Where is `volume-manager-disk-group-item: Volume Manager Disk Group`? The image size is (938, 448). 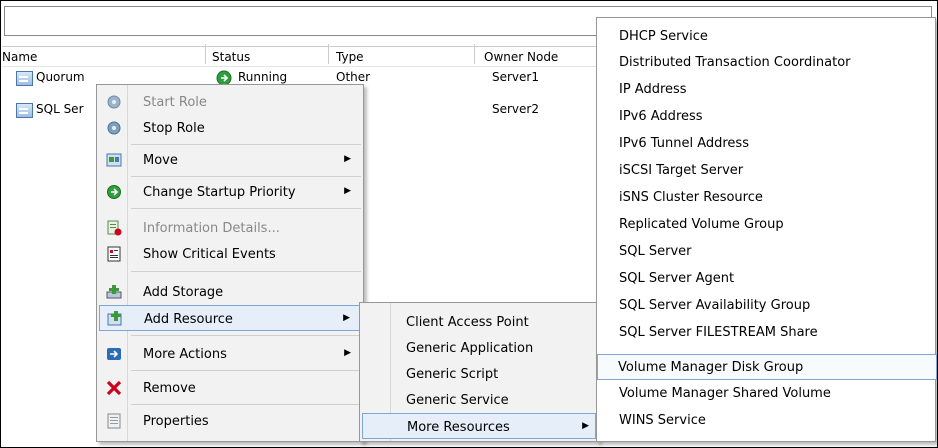 volume-manager-disk-group-item: Volume Manager Disk Group is located at coordinates (767, 367).